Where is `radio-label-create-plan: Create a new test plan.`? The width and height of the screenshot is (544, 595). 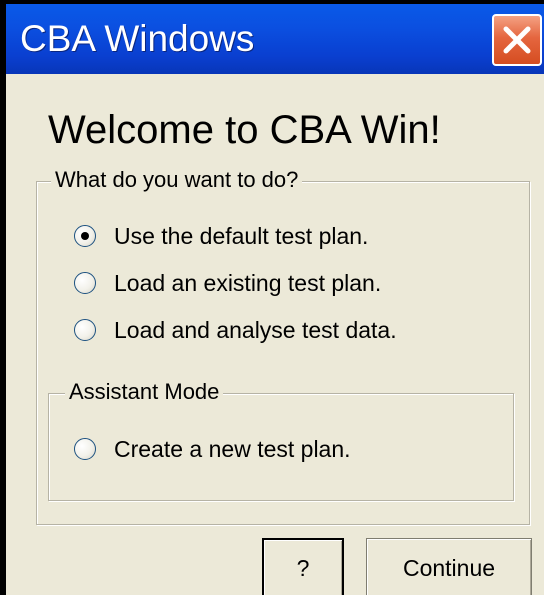 radio-label-create-plan: Create a new test plan. is located at coordinates (232, 448).